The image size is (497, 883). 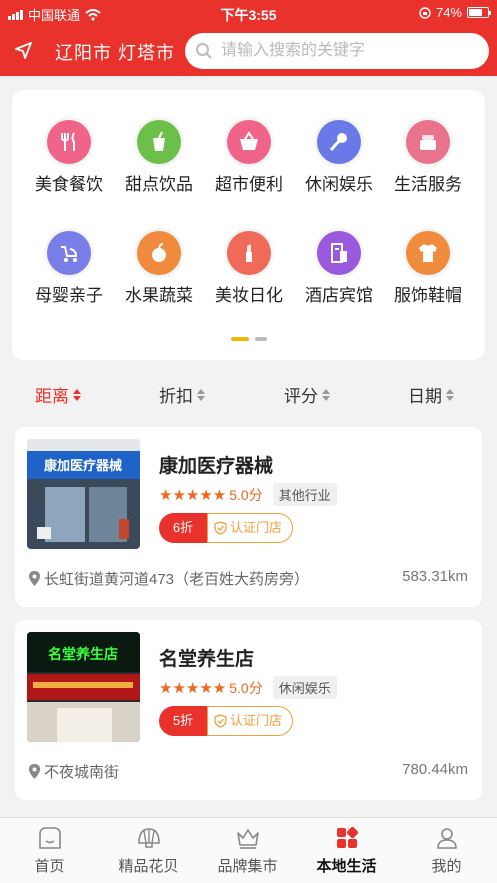 What do you see at coordinates (206, 657) in the screenshot?
I see `store-name: 名堂养生店` at bounding box center [206, 657].